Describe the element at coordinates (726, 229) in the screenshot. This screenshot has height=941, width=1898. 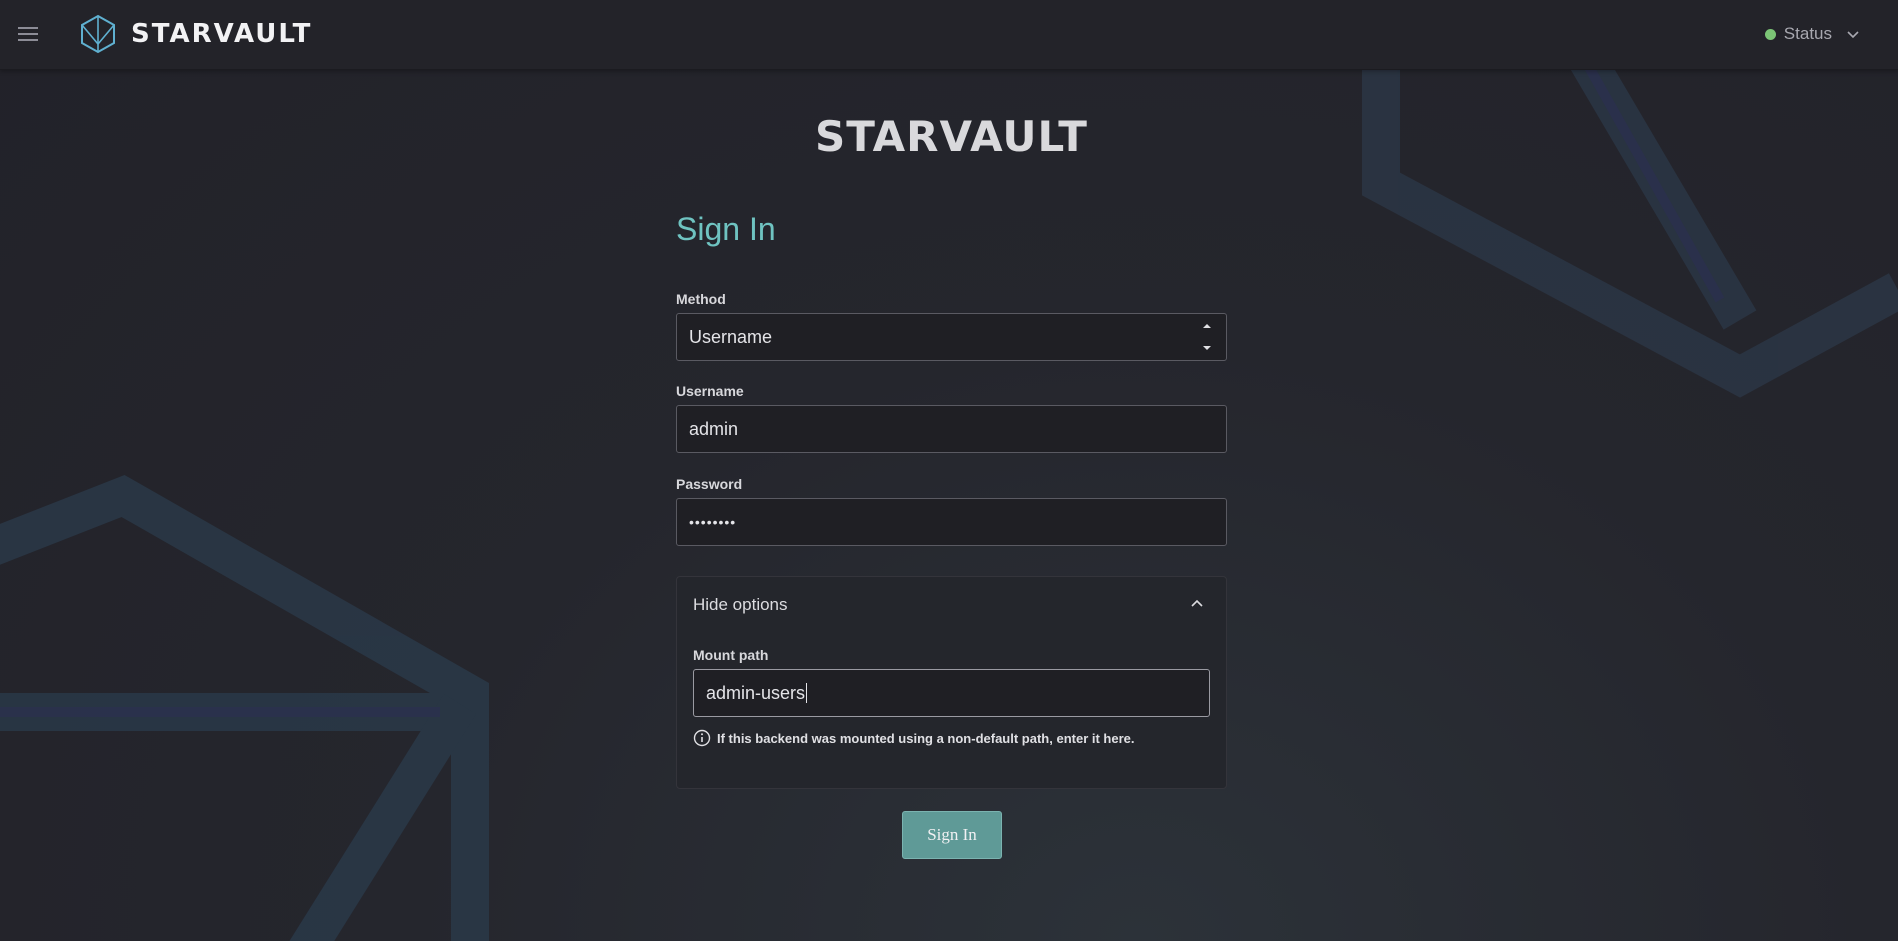
I see `page-title: Sign In` at that location.